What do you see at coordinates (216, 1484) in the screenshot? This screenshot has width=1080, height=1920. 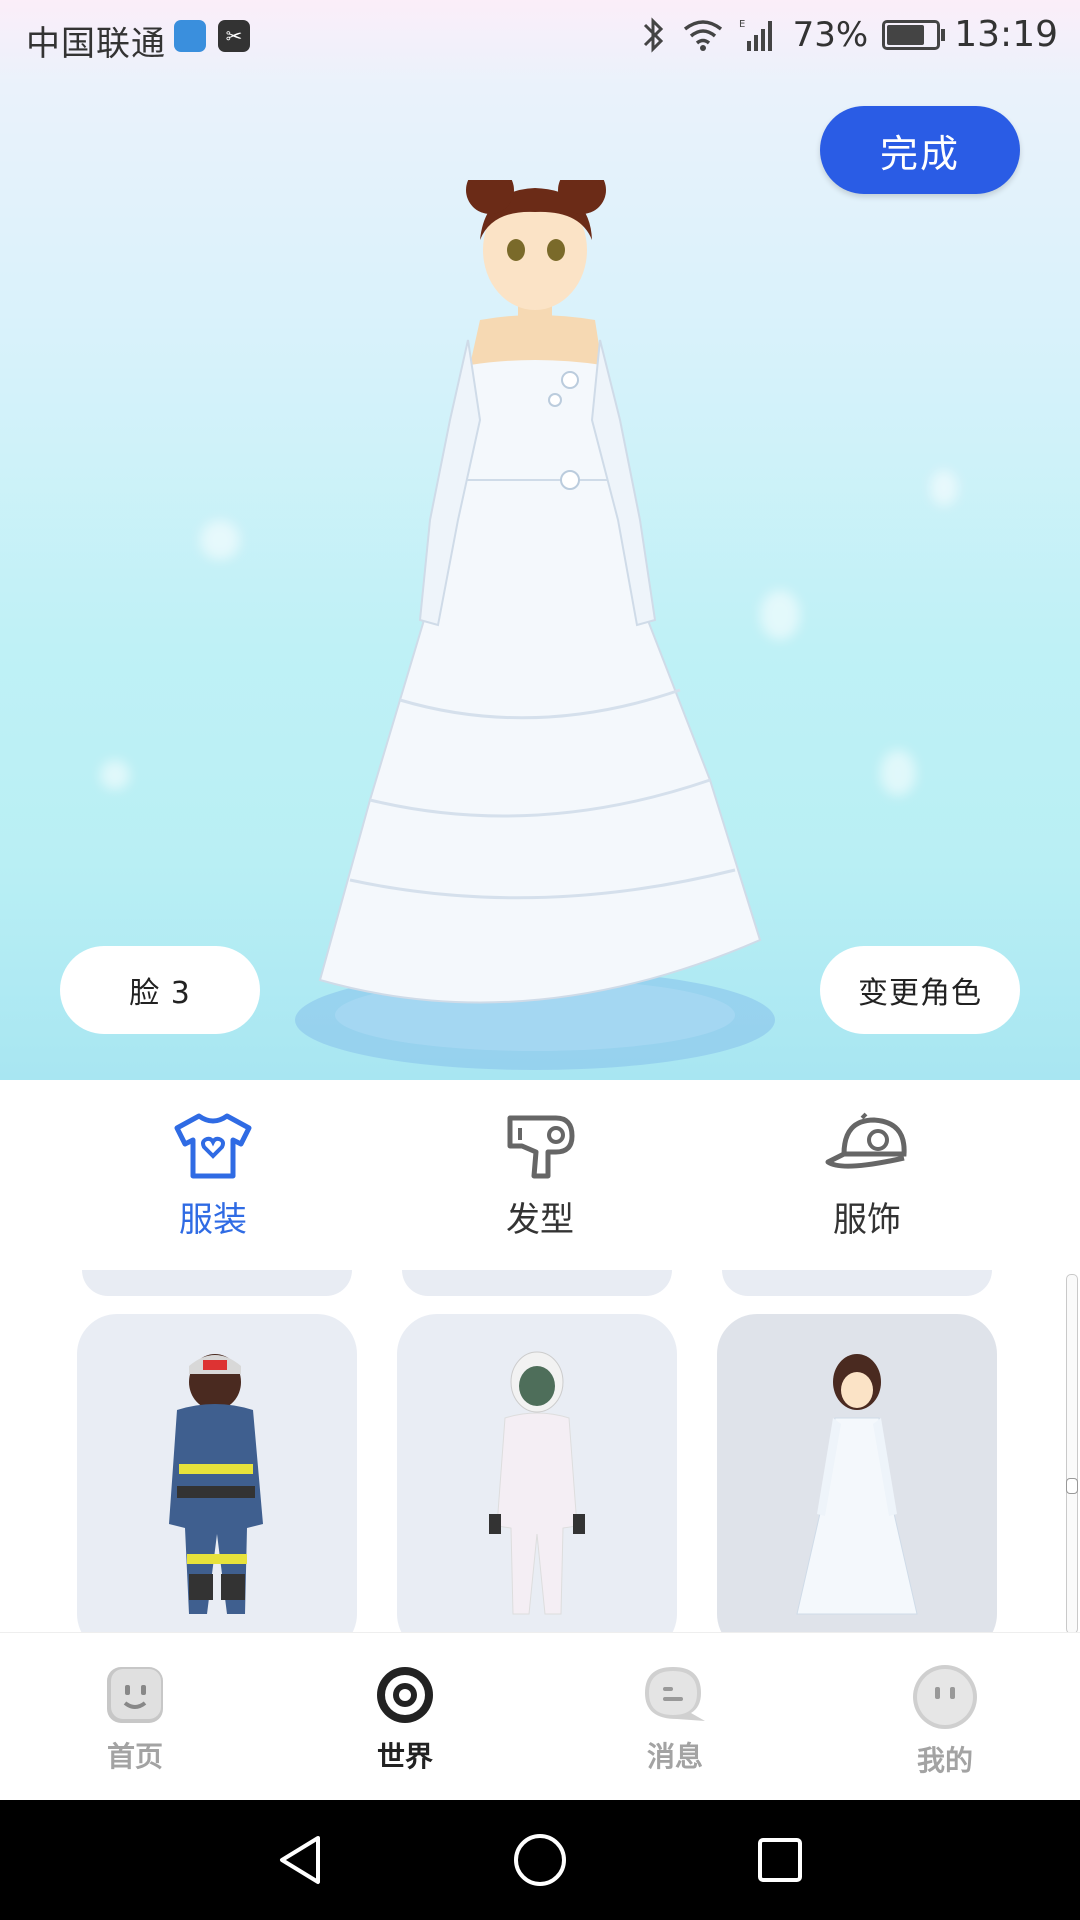 I see `firefighter-outfit-image` at bounding box center [216, 1484].